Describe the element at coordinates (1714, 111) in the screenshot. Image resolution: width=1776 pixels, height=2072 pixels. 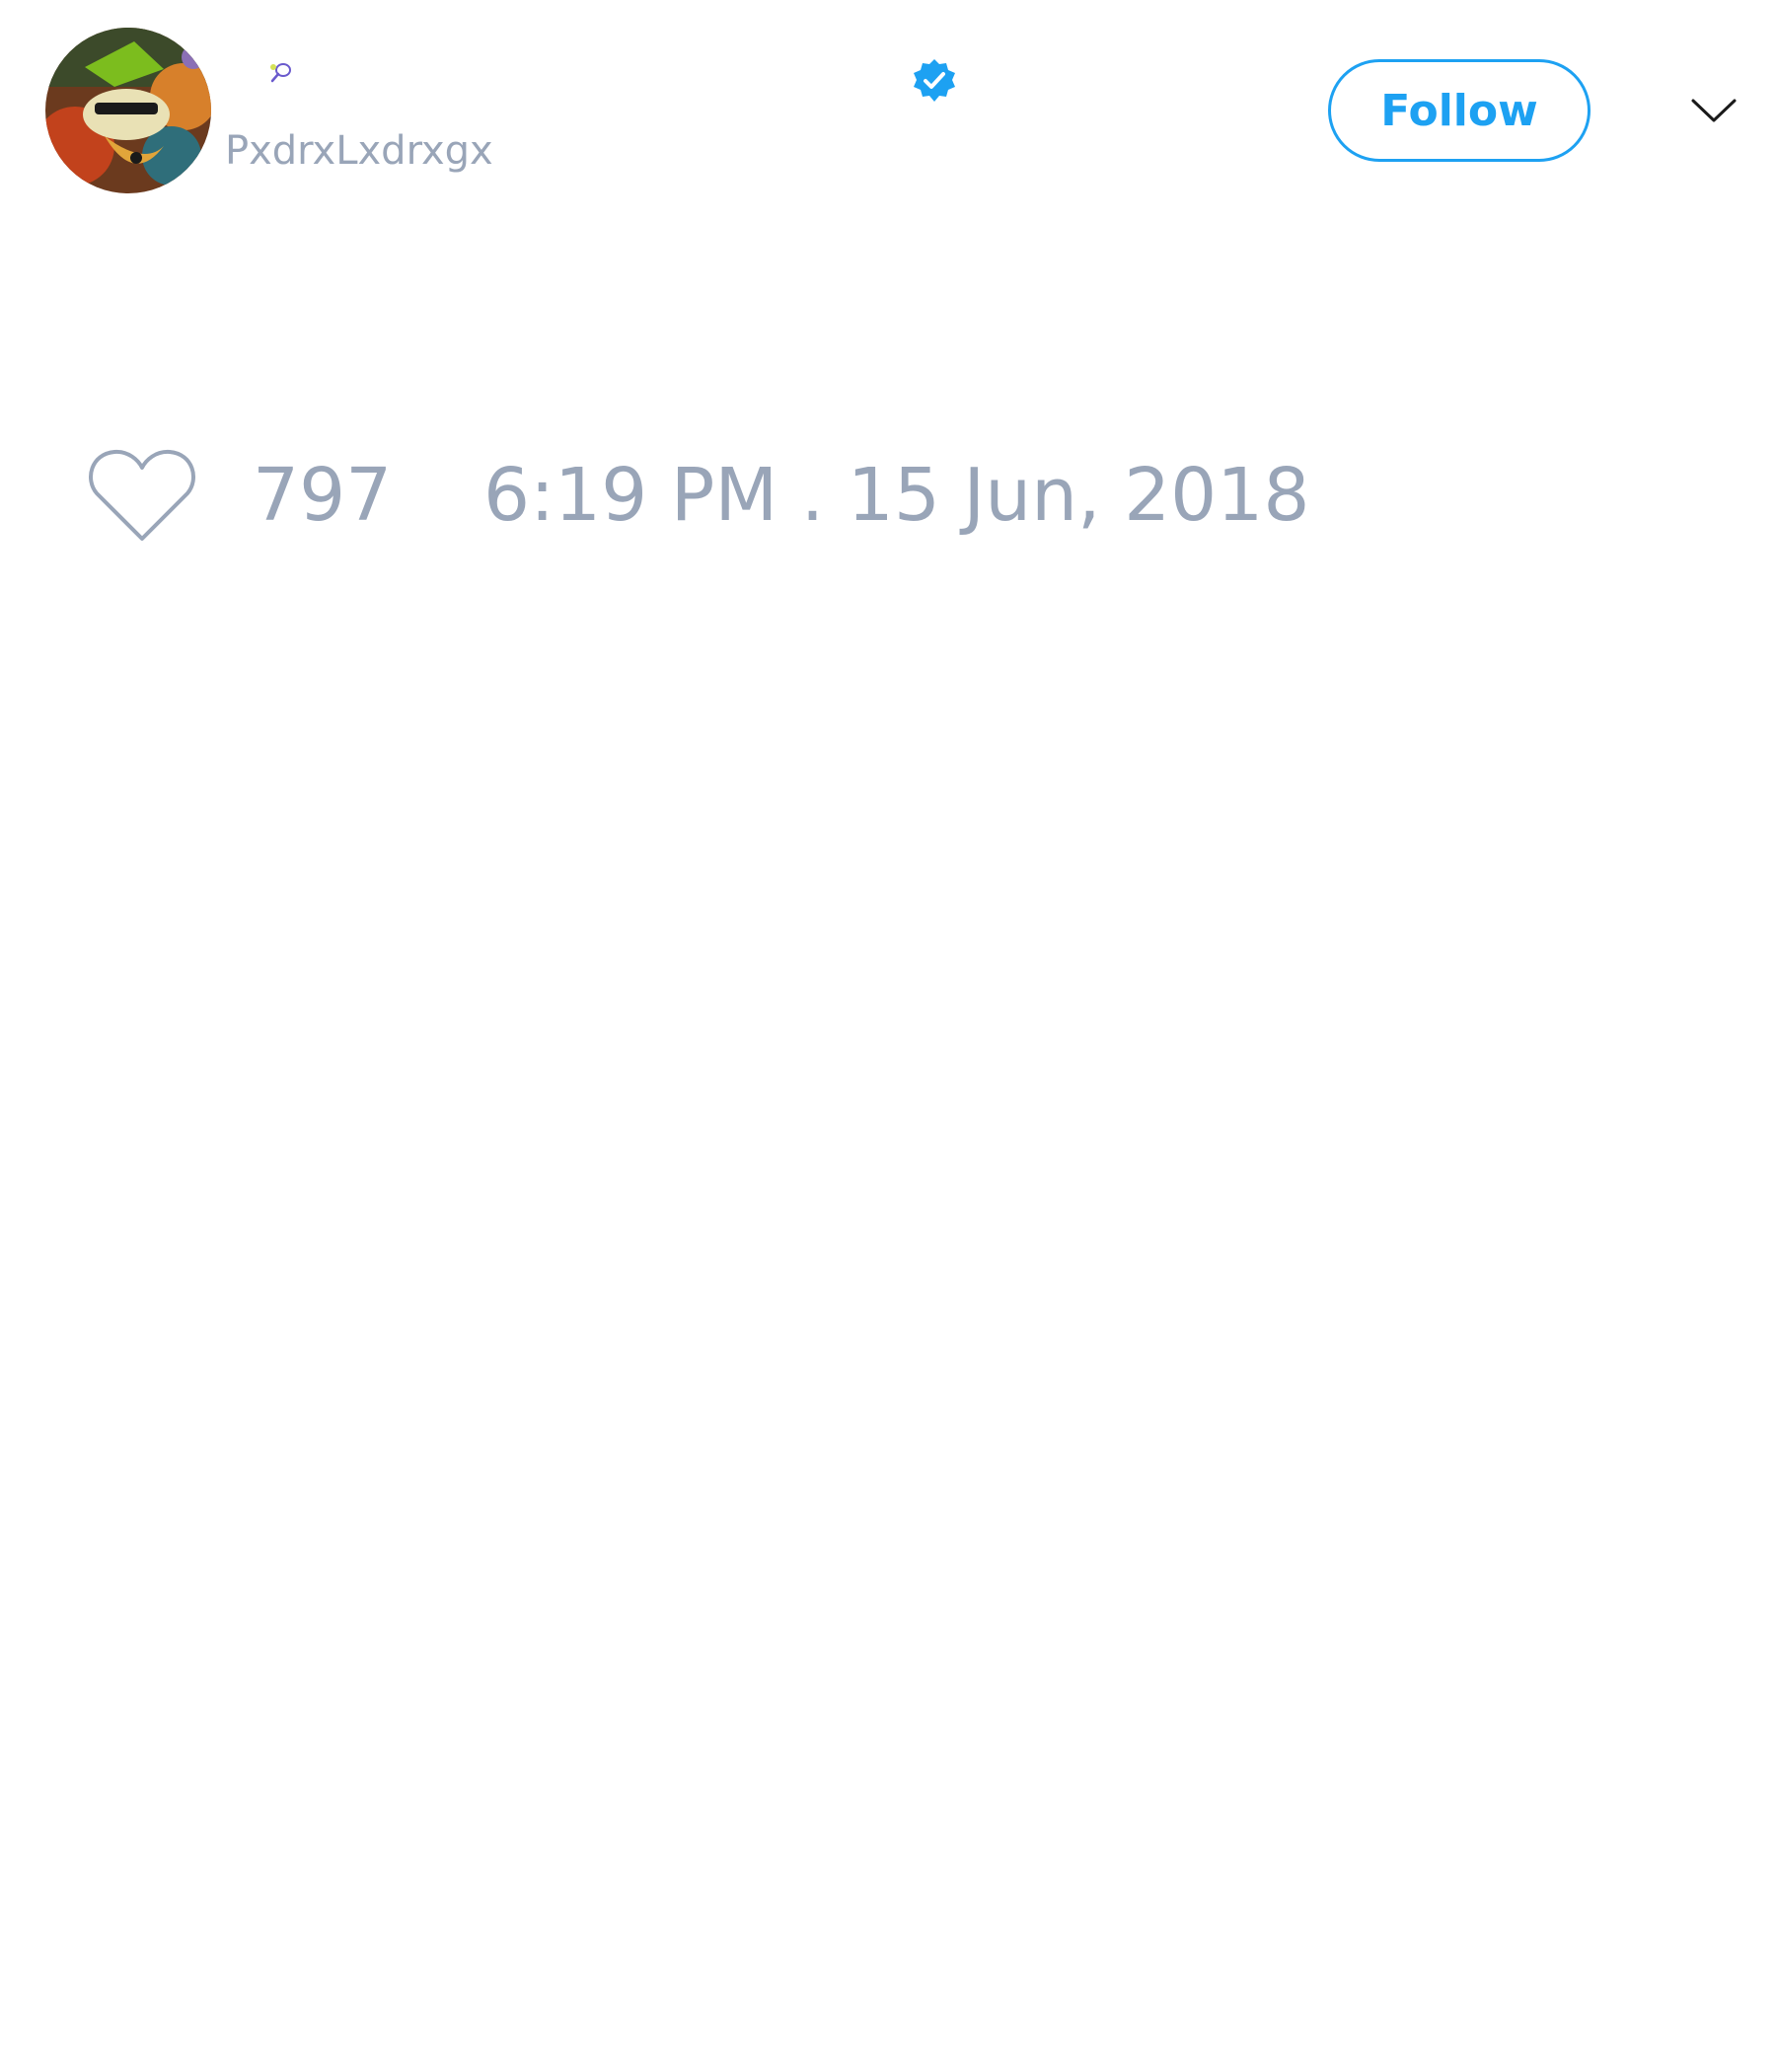
I see `chevron-down-icon` at that location.